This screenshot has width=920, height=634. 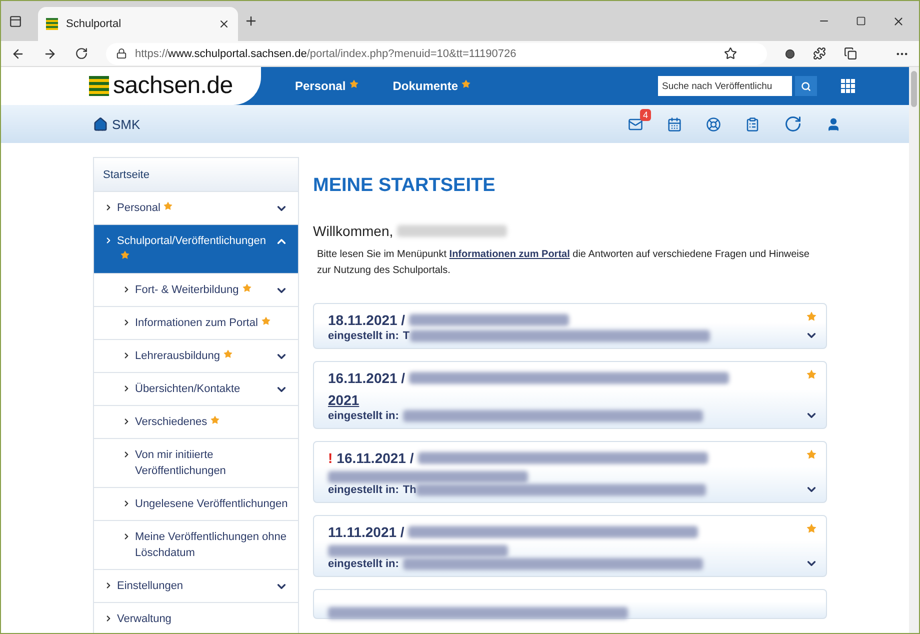 I want to click on home-refresh-icon, so click(x=793, y=124).